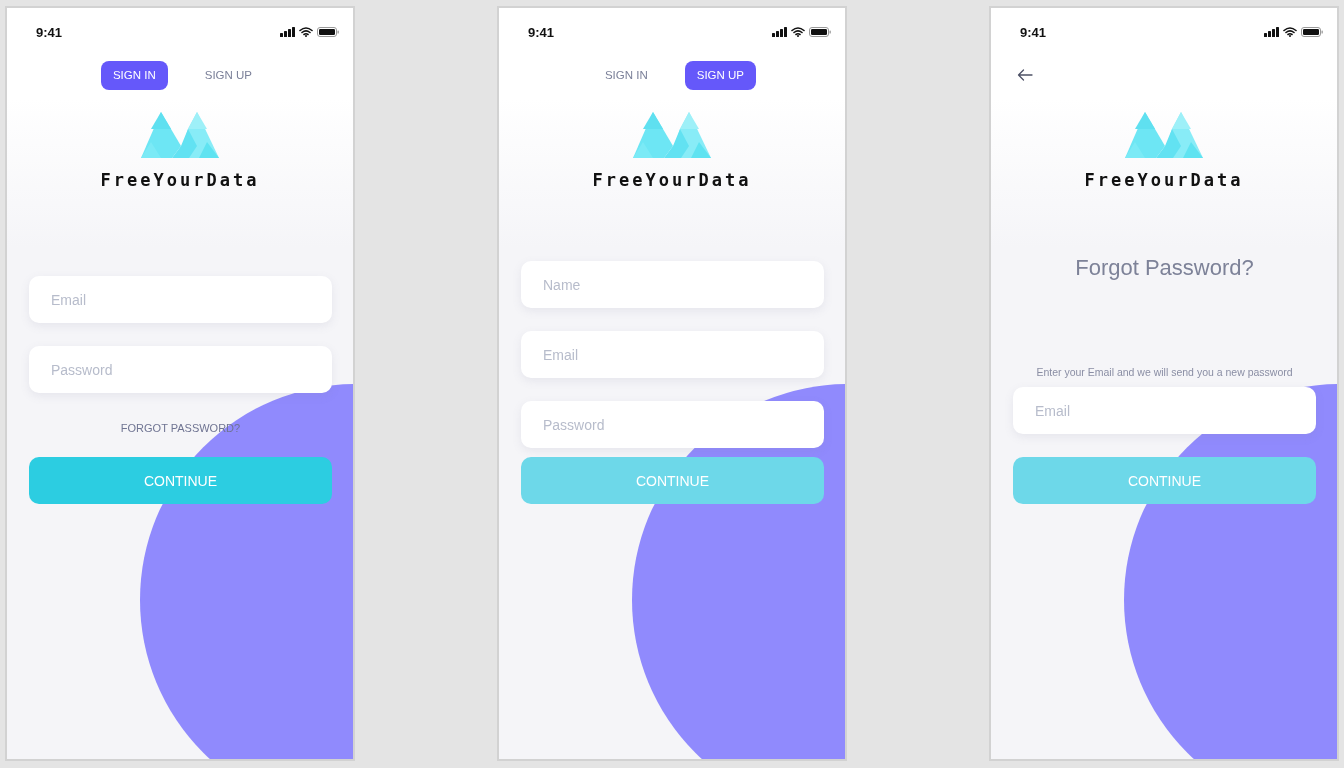  What do you see at coordinates (1164, 372) in the screenshot?
I see `instruction-text: Enter your Email and we will send you a new password` at bounding box center [1164, 372].